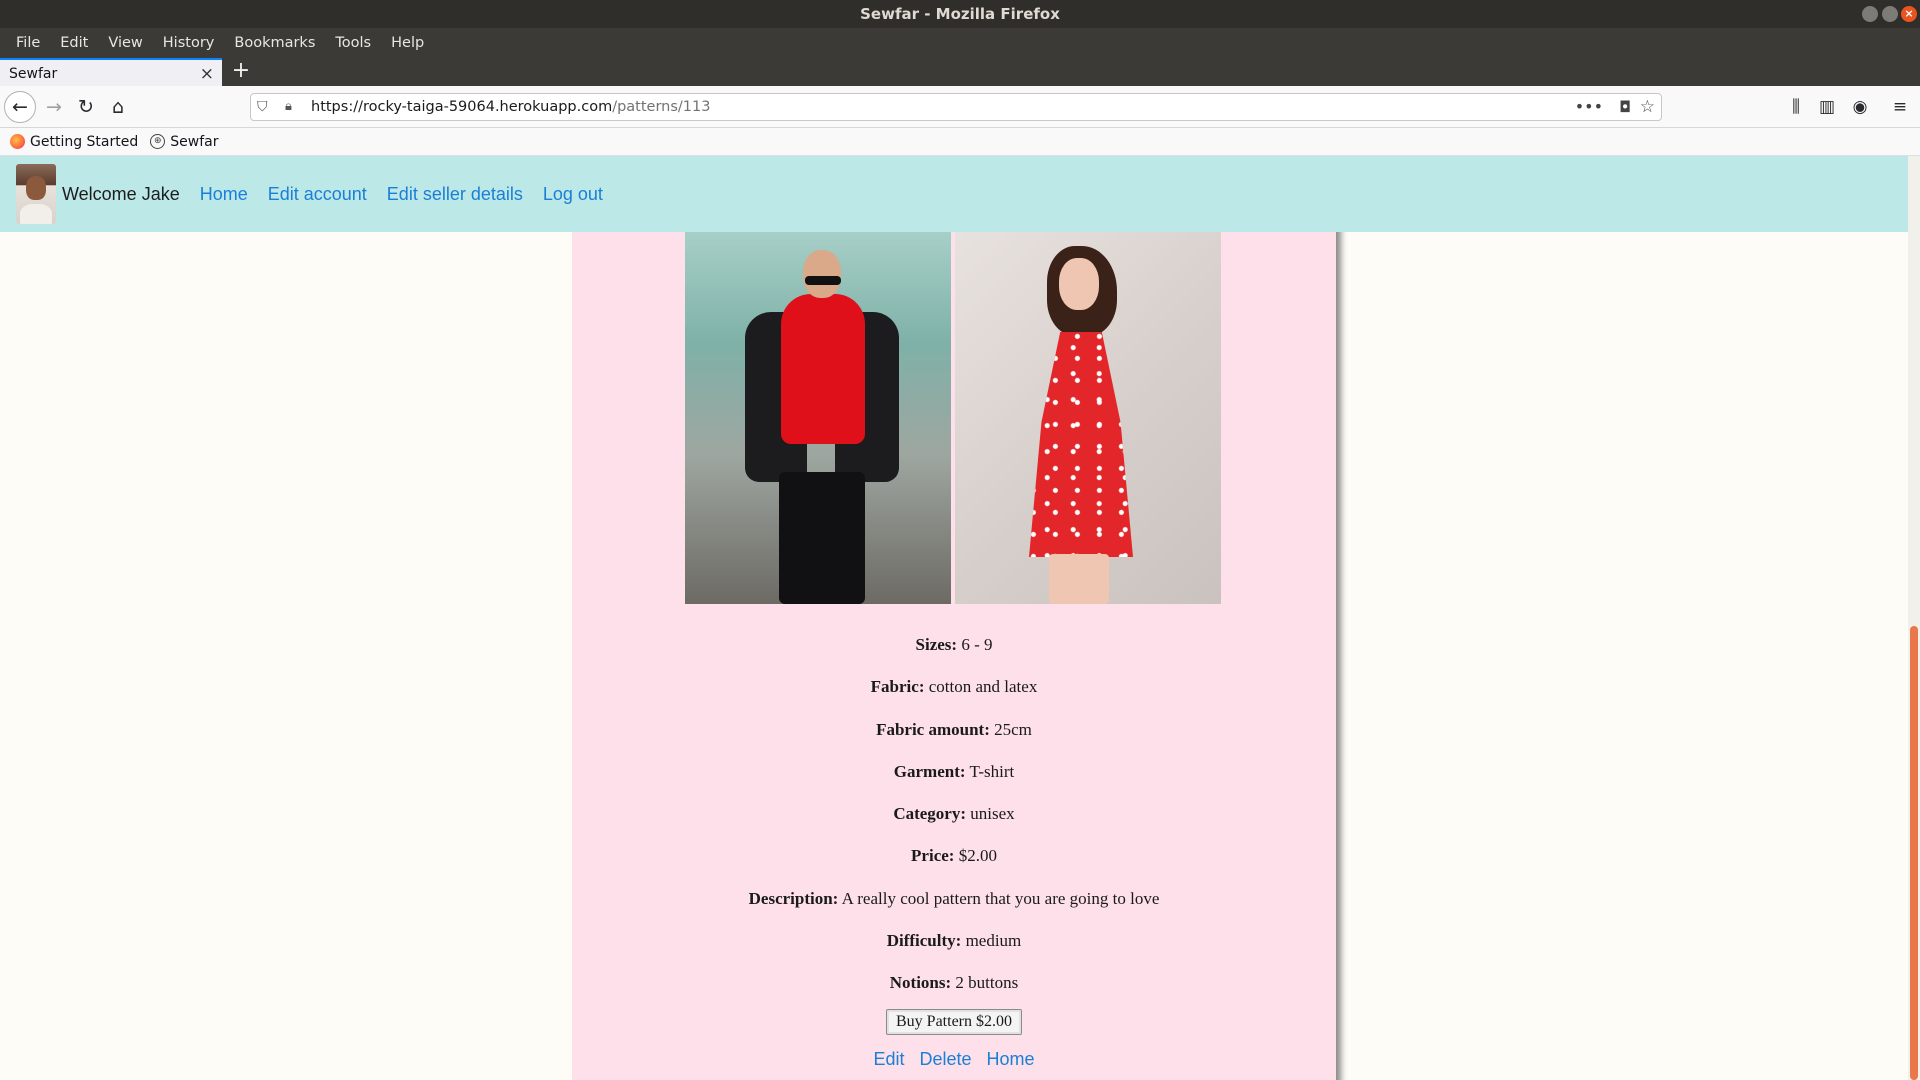  I want to click on detail-notions: Notions: 2 buttons, so click(954, 983).